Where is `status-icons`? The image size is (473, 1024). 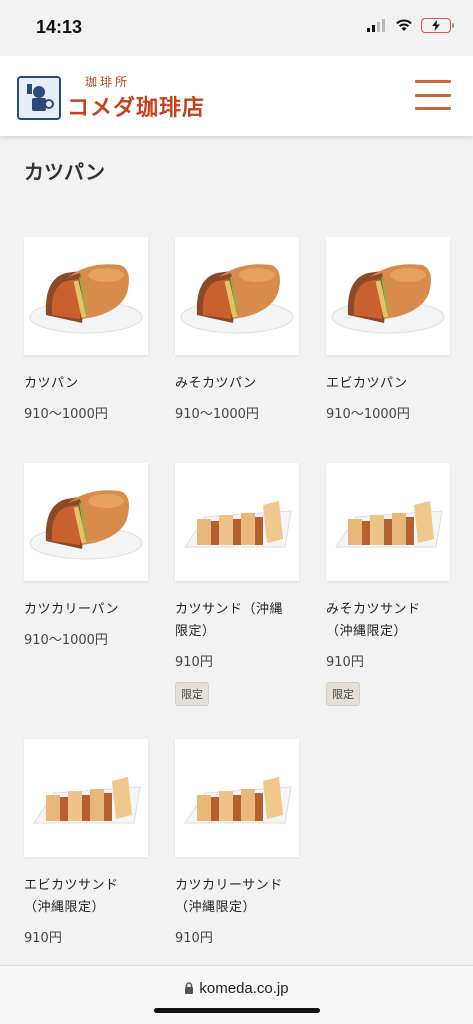 status-icons is located at coordinates (410, 25).